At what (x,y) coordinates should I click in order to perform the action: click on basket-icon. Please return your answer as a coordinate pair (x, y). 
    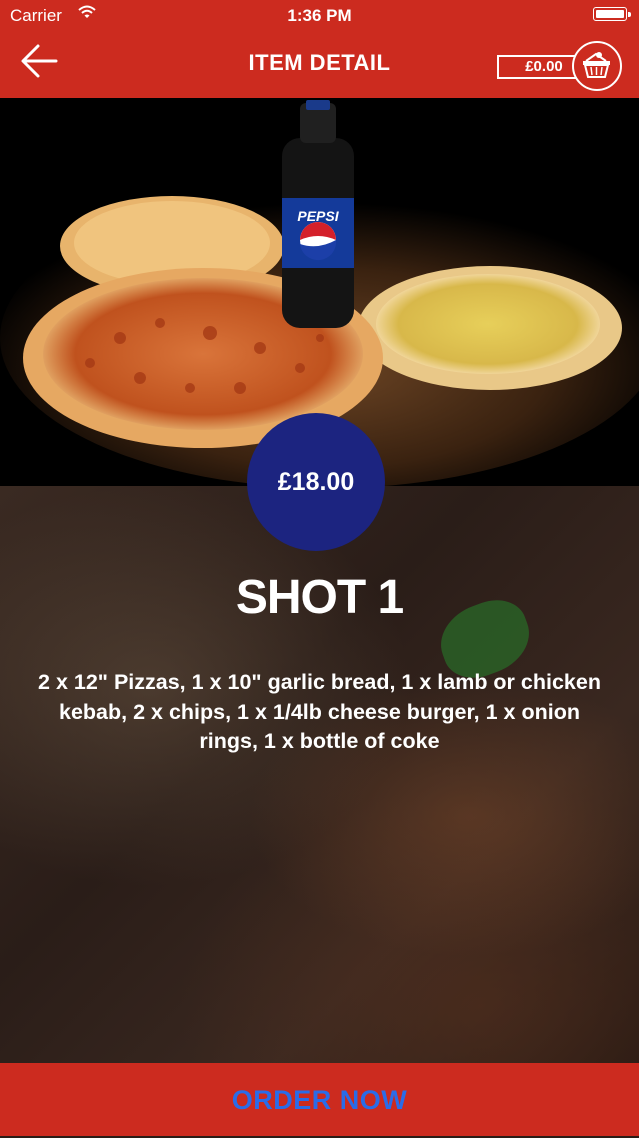
    Looking at the image, I should click on (596, 65).